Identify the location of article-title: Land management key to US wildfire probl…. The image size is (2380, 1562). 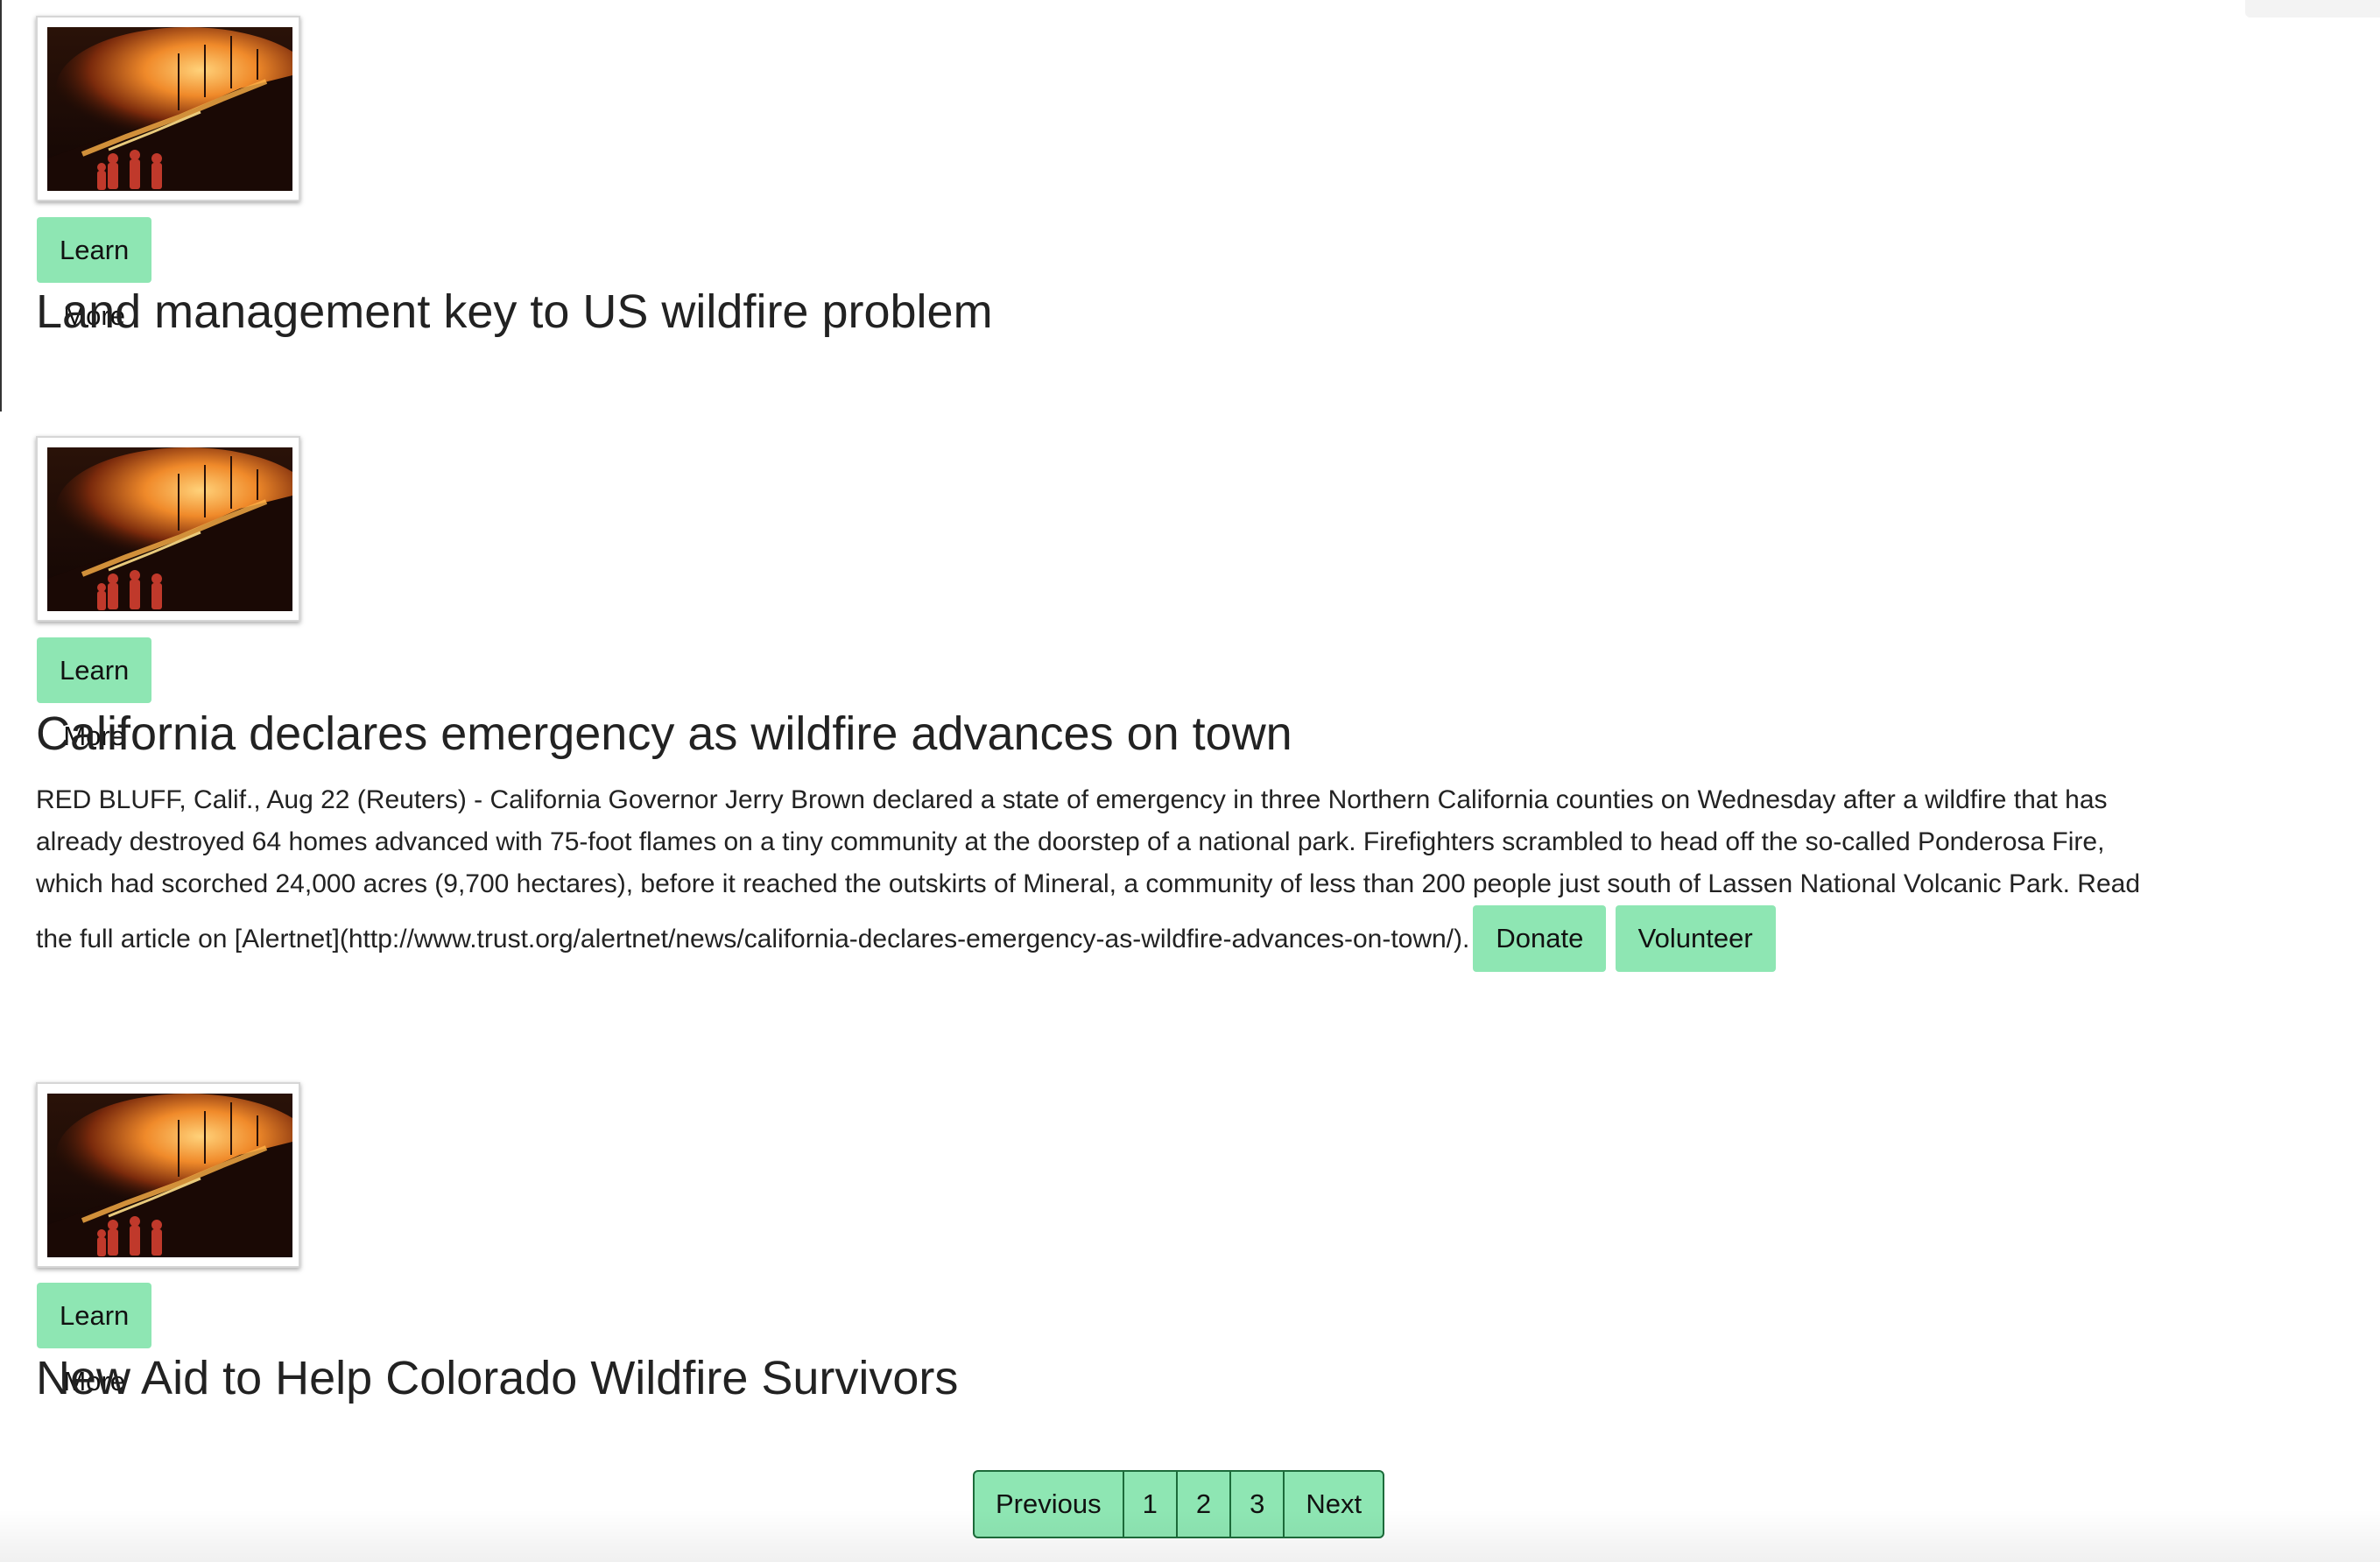
(514, 312).